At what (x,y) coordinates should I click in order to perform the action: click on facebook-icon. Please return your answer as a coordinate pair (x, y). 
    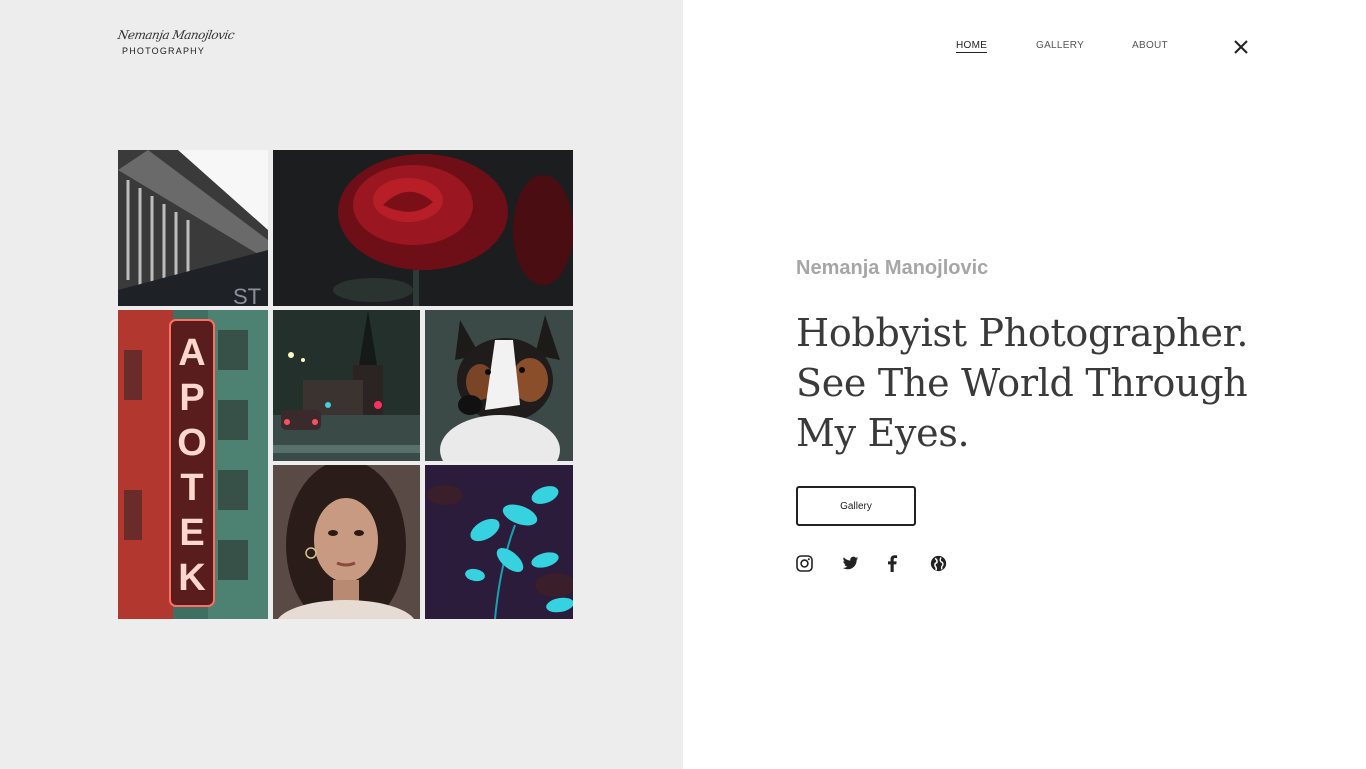
    Looking at the image, I should click on (892, 563).